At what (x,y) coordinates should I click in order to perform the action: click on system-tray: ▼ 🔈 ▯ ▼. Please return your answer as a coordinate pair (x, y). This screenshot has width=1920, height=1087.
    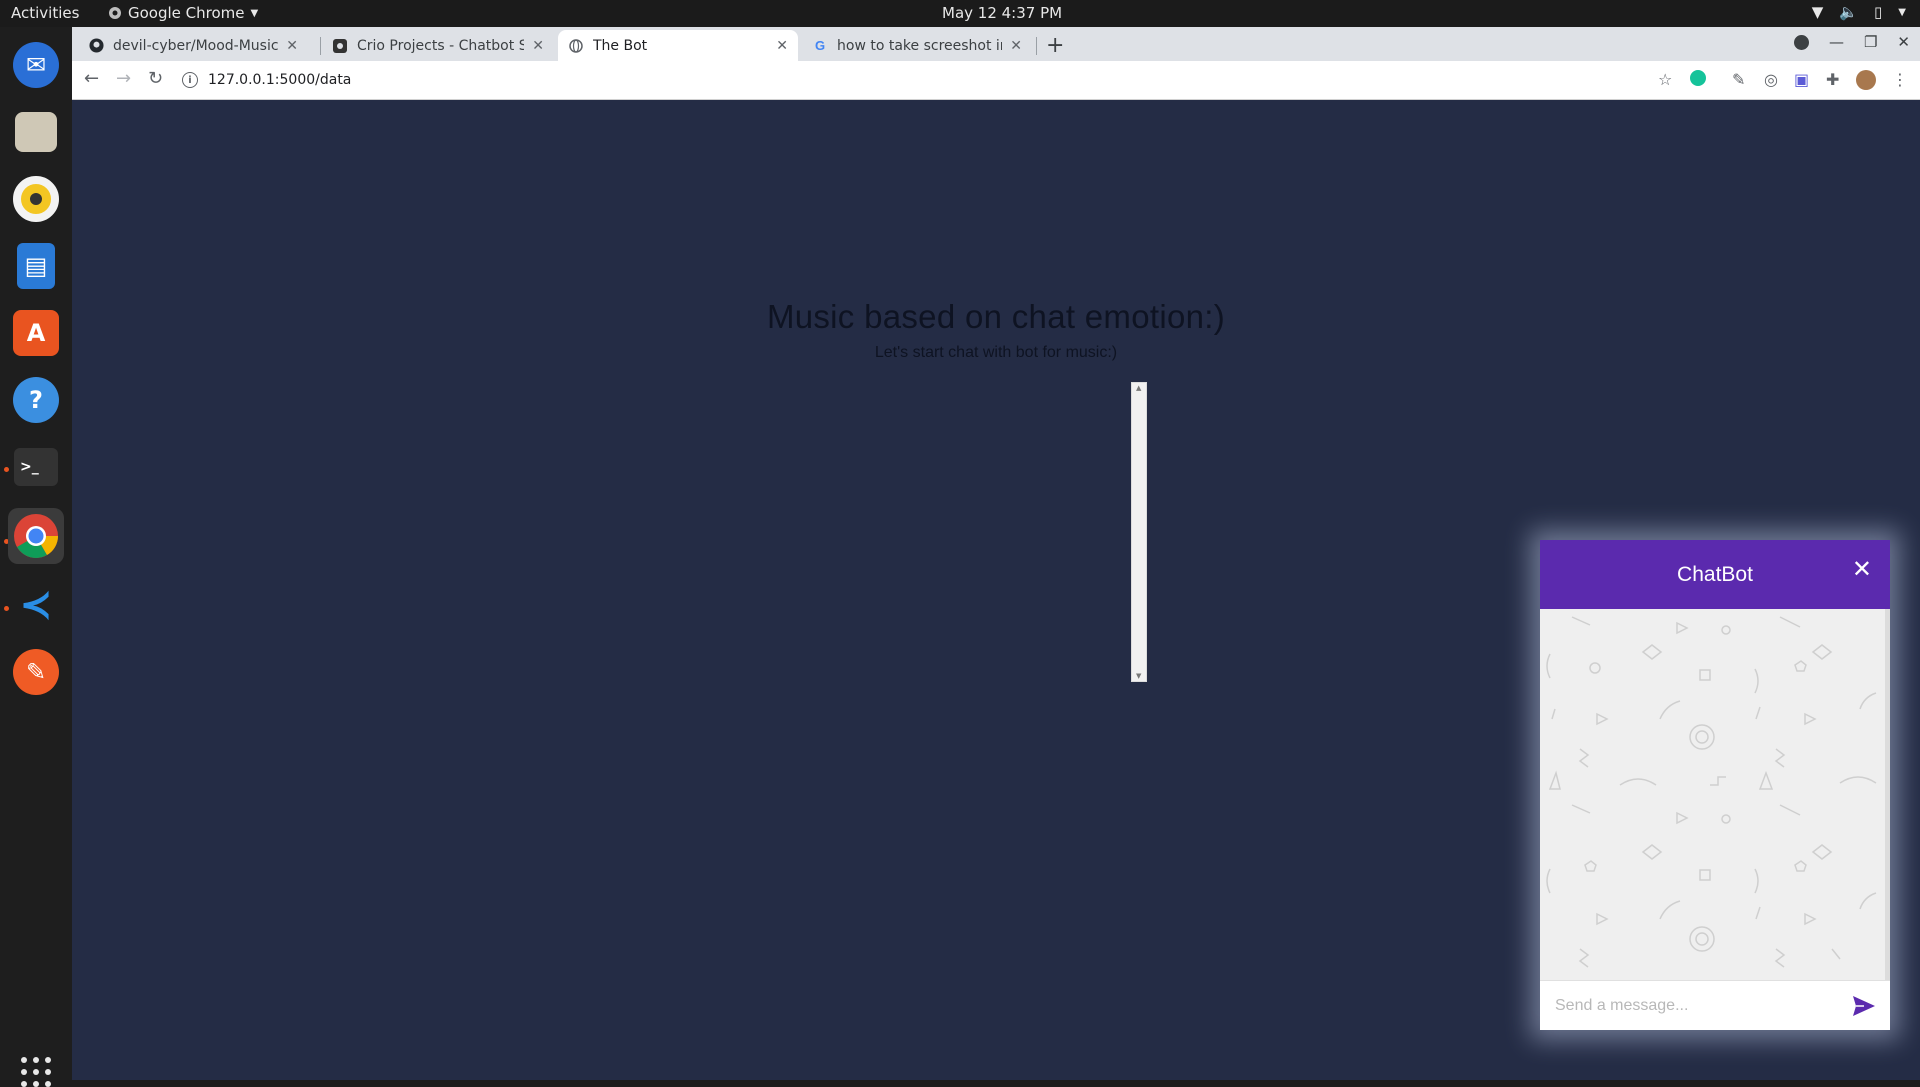
    Looking at the image, I should click on (1859, 12).